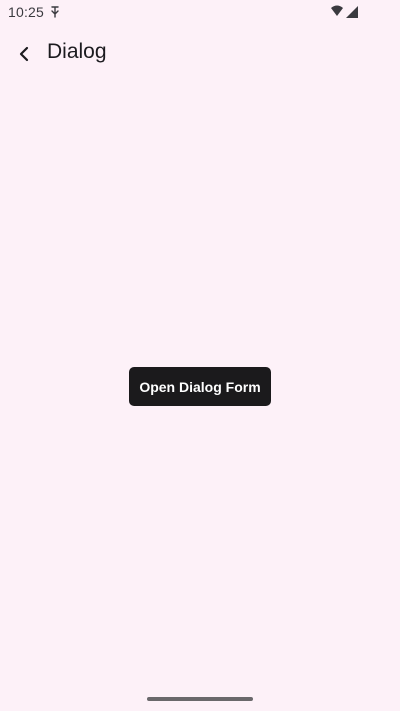 The width and height of the screenshot is (400, 711). What do you see at coordinates (344, 11) in the screenshot?
I see `status-icons` at bounding box center [344, 11].